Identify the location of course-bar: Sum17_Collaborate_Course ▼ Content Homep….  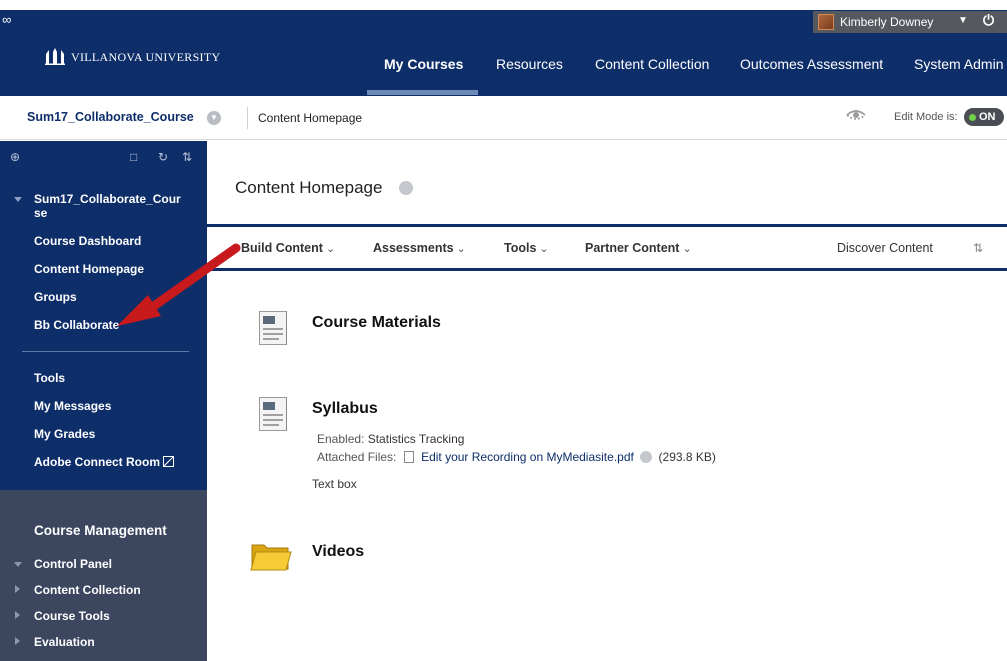
(503, 118).